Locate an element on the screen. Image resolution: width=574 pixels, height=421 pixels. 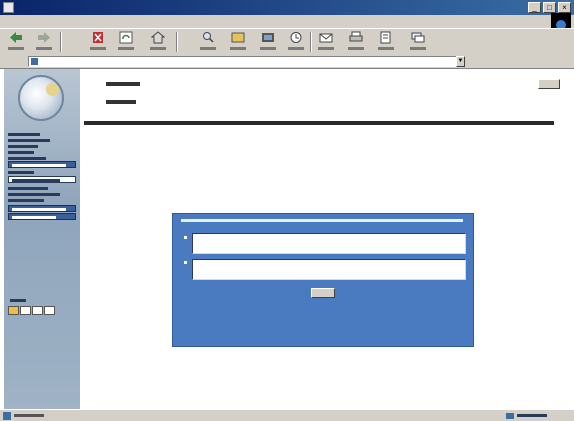
favorites-button is located at coordinates (238, 42).